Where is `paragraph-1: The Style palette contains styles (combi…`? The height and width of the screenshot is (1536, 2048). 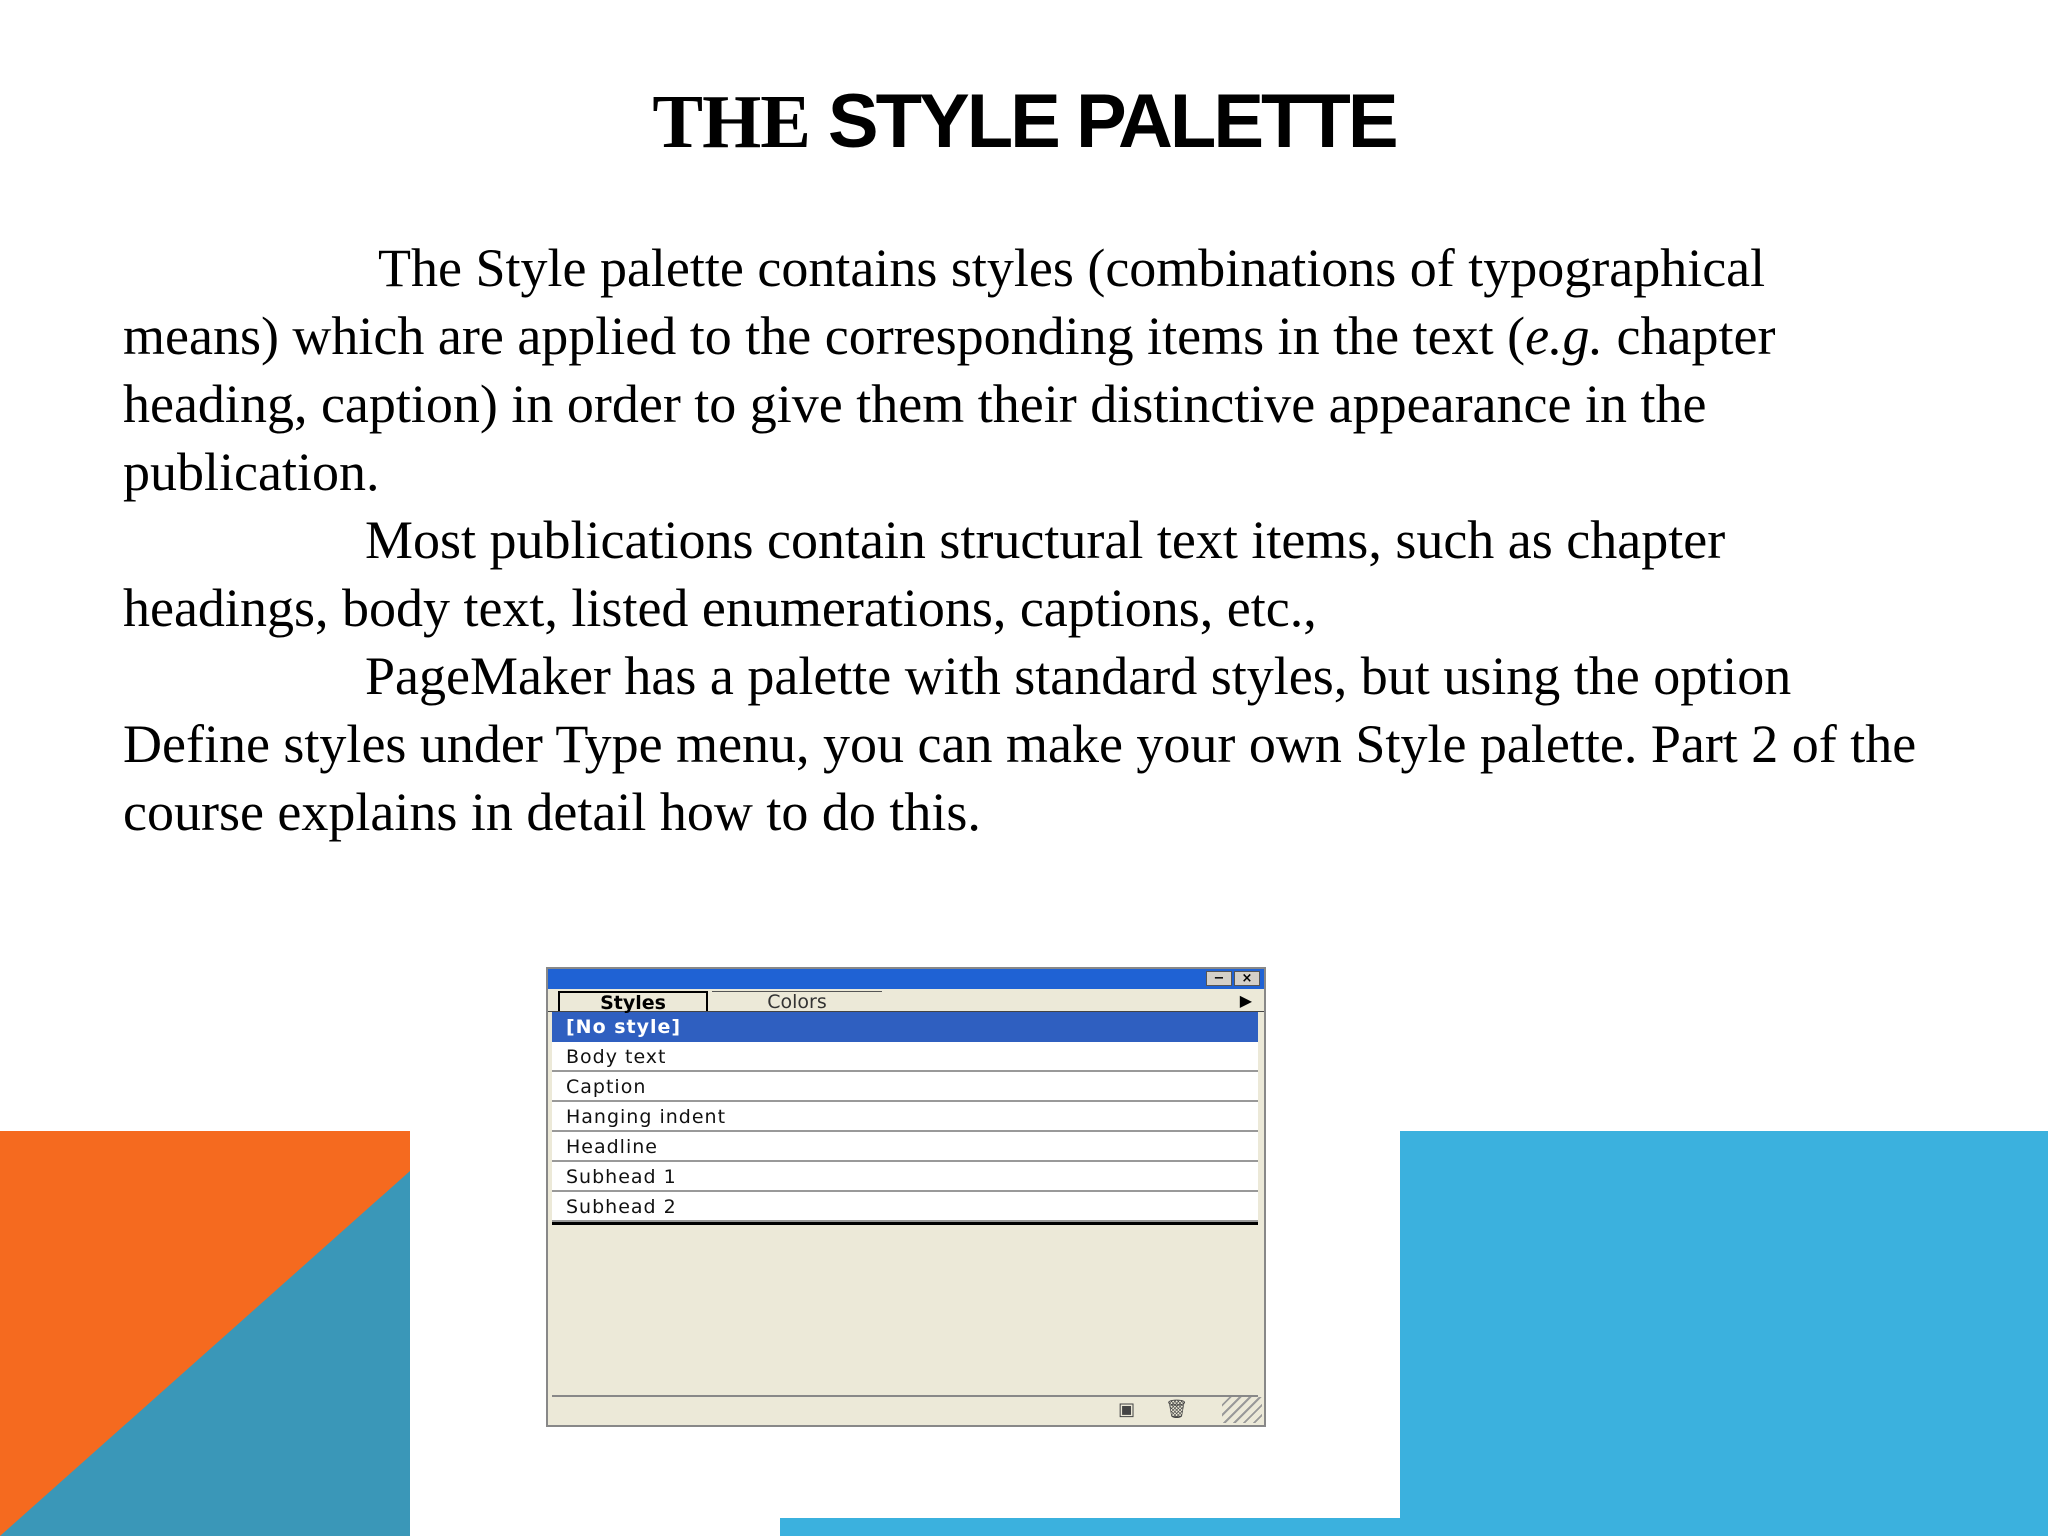 paragraph-1: The Style palette contains styles (combi… is located at coordinates (949, 370).